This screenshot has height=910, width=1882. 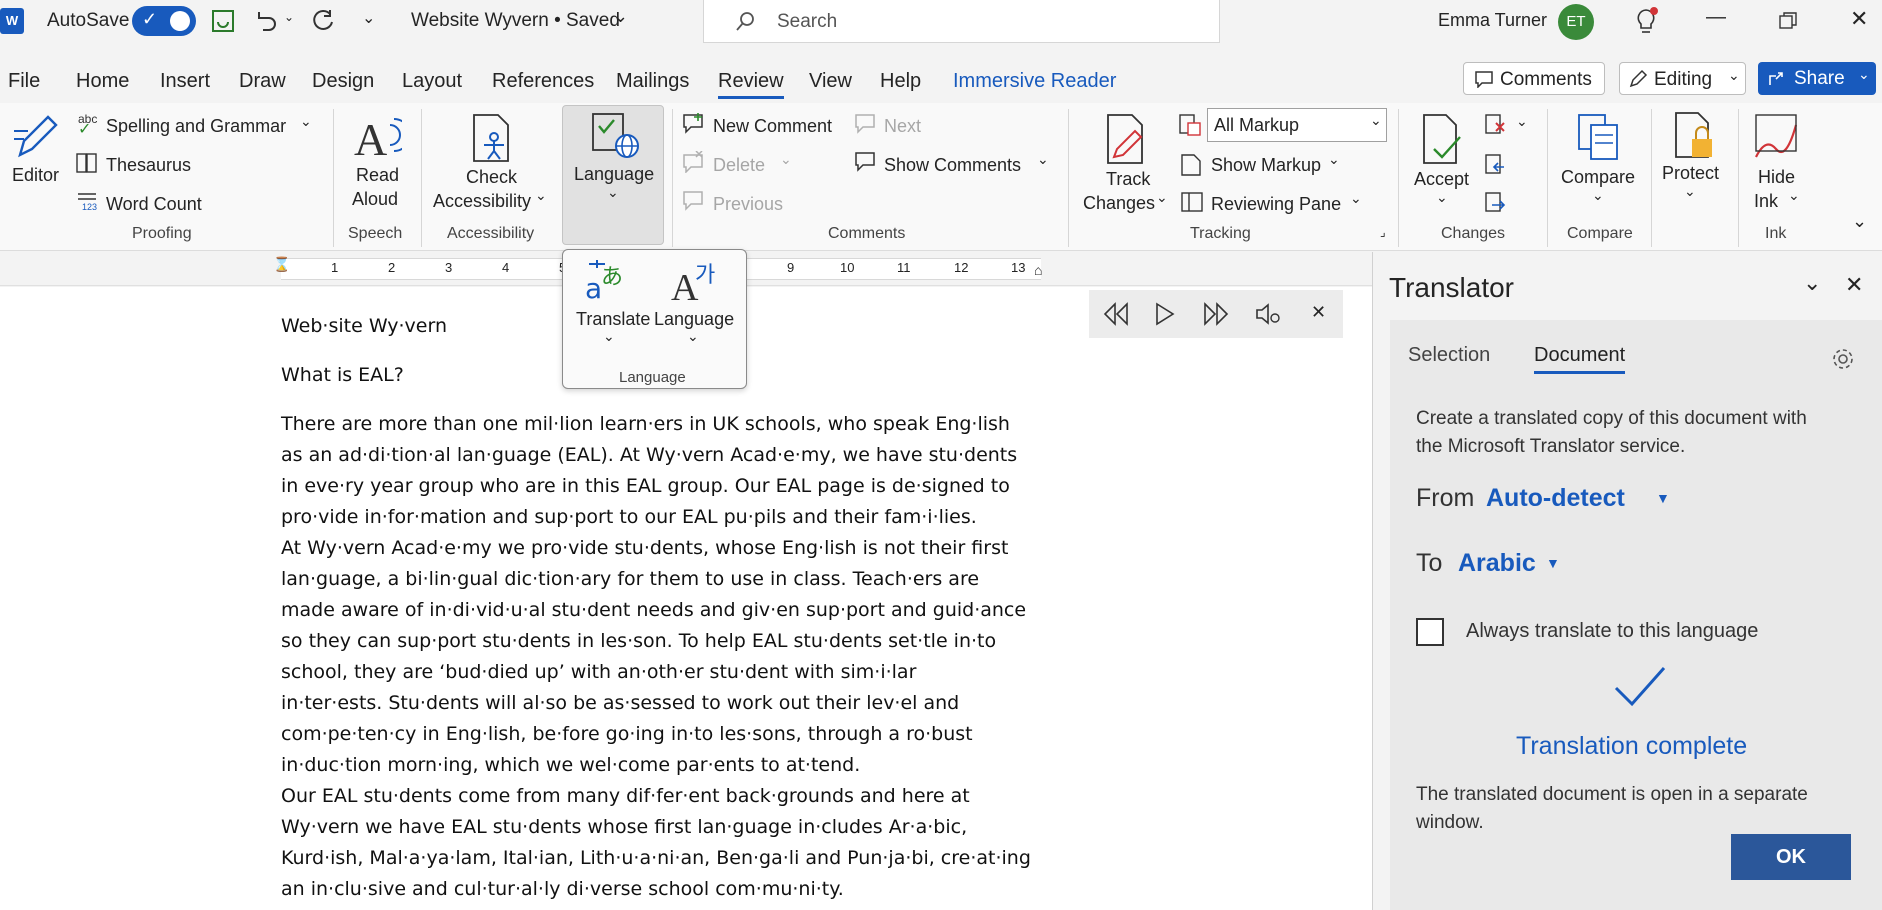 I want to click on accept-dropdown-icon: ⌄, so click(x=1442, y=197).